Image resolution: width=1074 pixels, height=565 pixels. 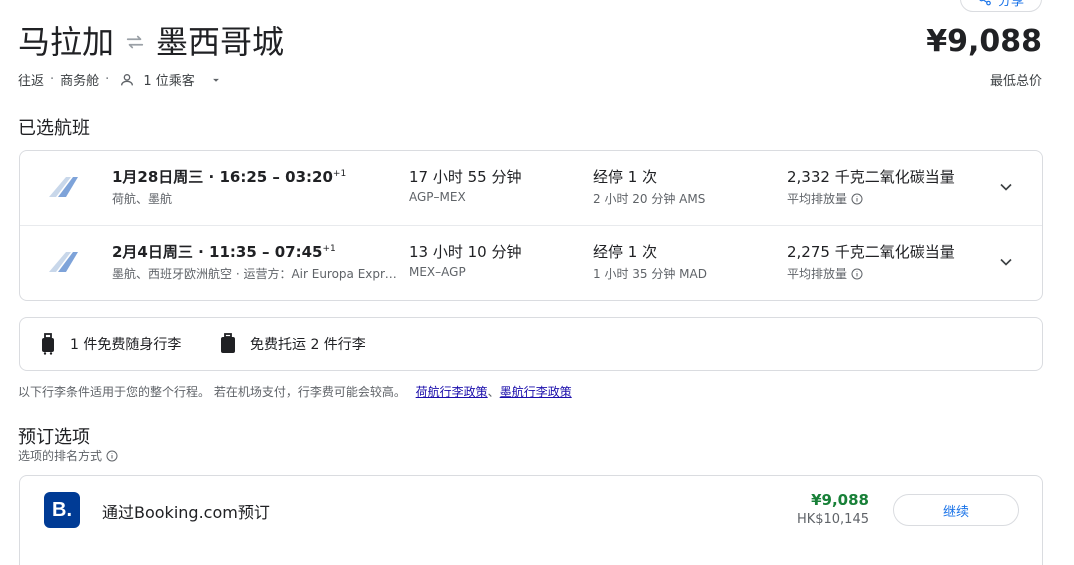 I want to click on trip-meta: 往返 · 商务舱 · 1 位乘客, so click(x=120, y=79).